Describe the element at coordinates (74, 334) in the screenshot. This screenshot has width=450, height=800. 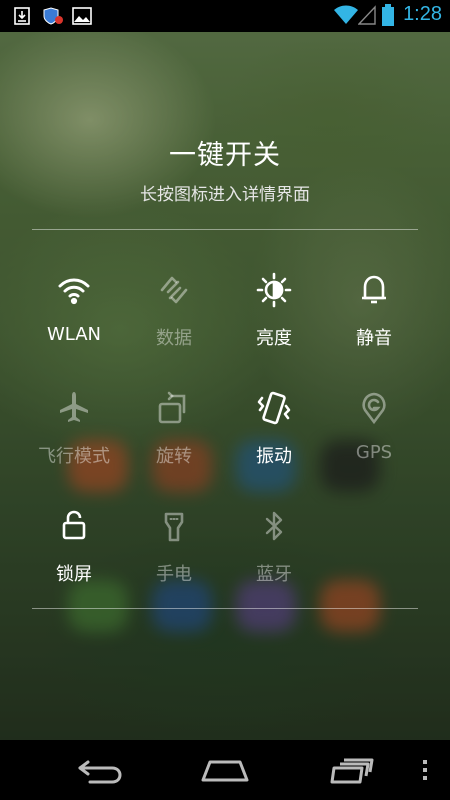
I see `toggle-label: WLAN` at that location.